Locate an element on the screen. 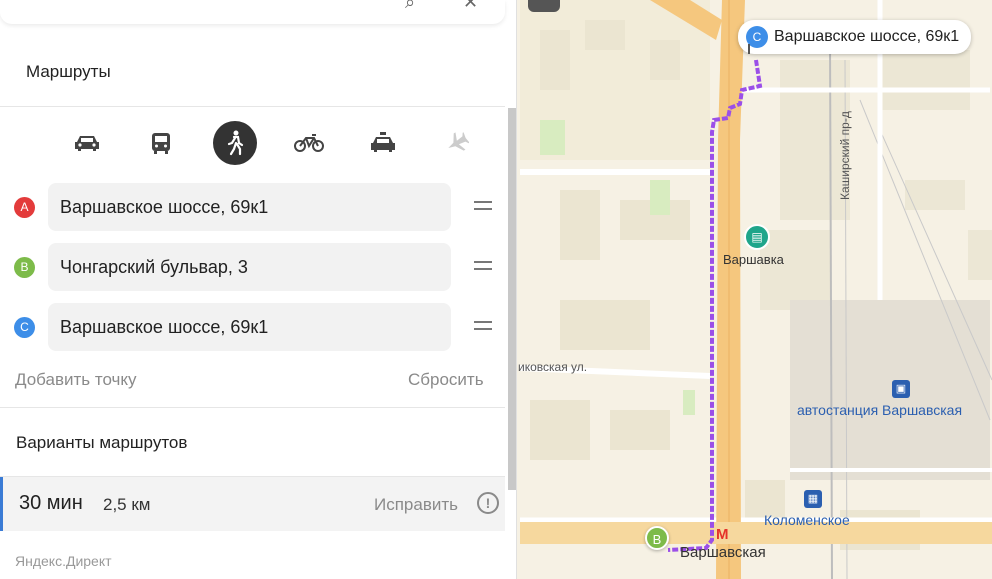 The width and height of the screenshot is (992, 579). map-control-button is located at coordinates (544, 6).